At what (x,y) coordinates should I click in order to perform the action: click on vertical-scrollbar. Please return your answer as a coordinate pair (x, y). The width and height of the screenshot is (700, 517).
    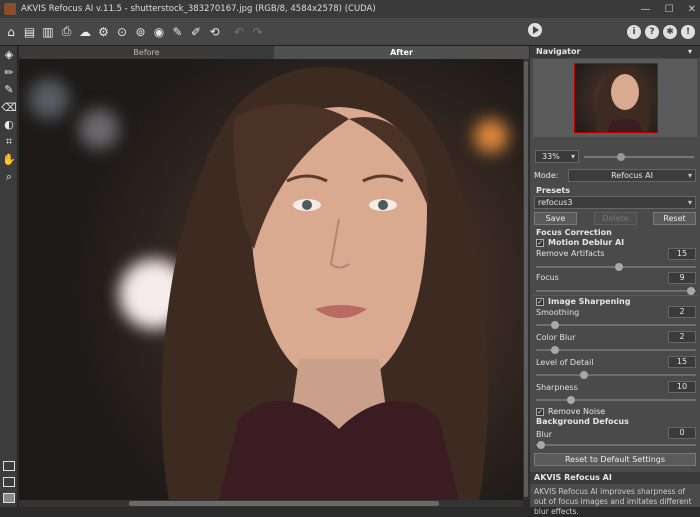
    Looking at the image, I should click on (526, 279).